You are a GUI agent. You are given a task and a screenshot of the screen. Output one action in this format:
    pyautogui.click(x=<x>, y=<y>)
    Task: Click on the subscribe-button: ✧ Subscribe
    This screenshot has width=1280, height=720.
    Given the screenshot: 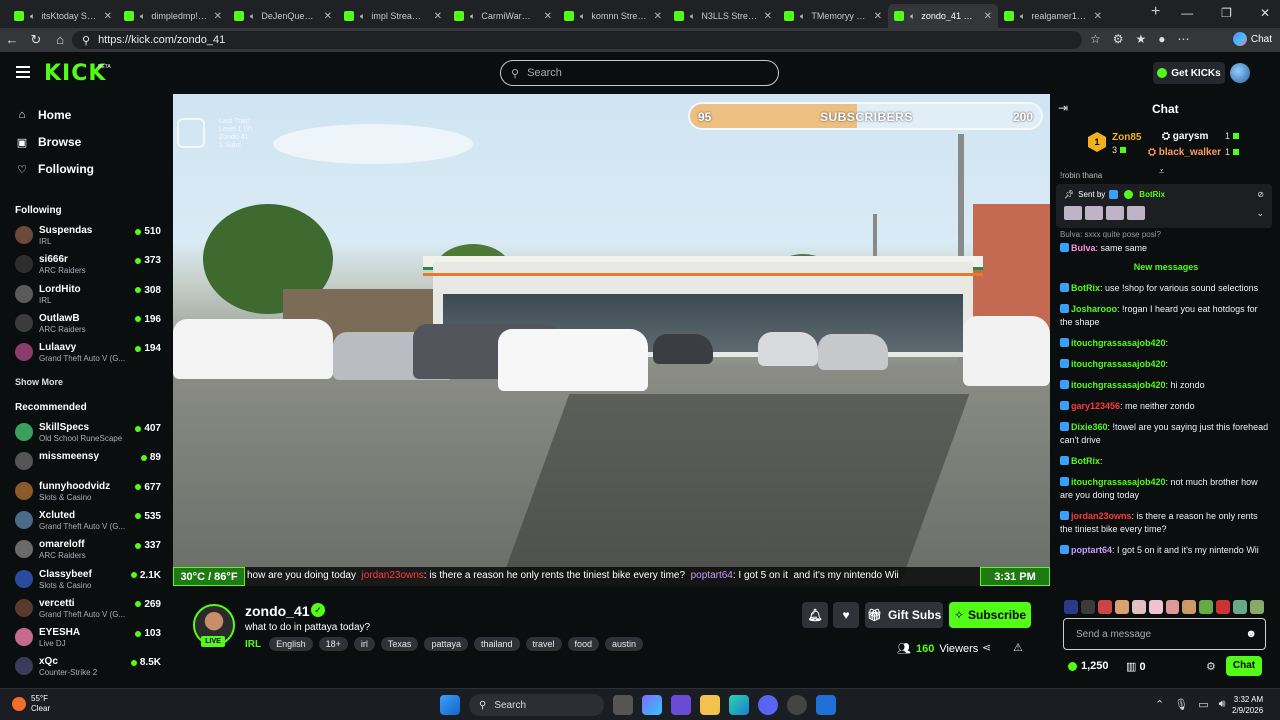 What is the action you would take?
    pyautogui.click(x=990, y=615)
    